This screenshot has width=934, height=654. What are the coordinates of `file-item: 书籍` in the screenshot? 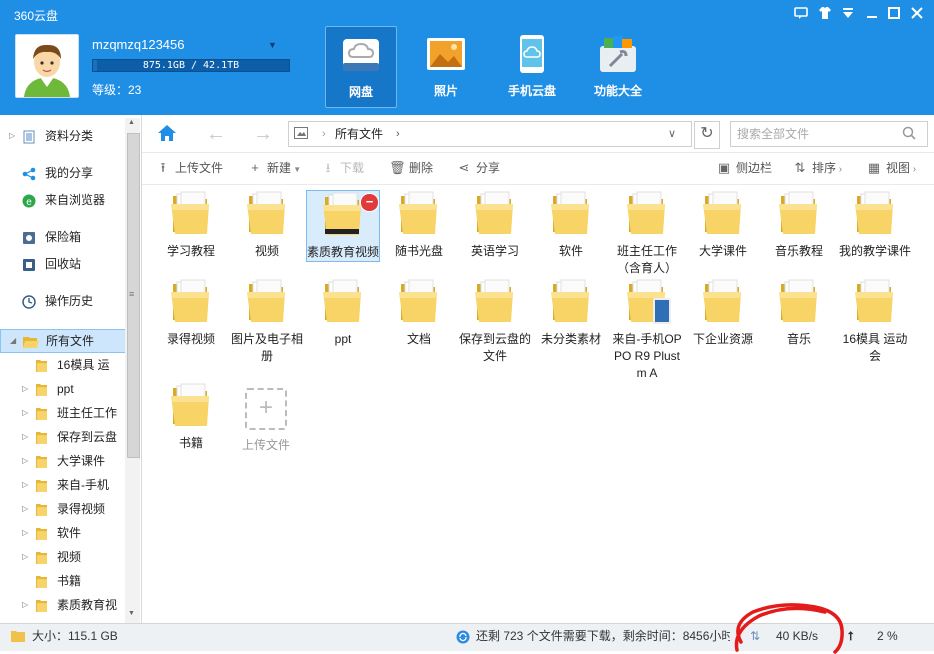 It's located at (191, 417).